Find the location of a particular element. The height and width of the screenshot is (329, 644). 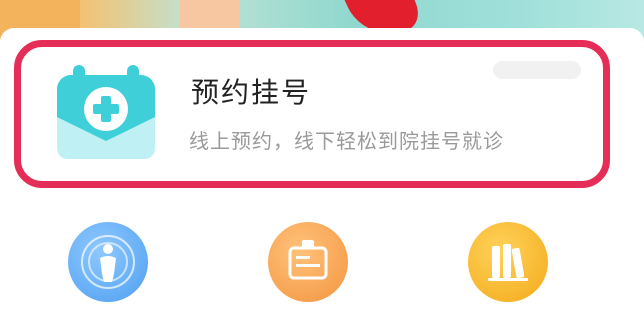

decorative-pill is located at coordinates (537, 70).